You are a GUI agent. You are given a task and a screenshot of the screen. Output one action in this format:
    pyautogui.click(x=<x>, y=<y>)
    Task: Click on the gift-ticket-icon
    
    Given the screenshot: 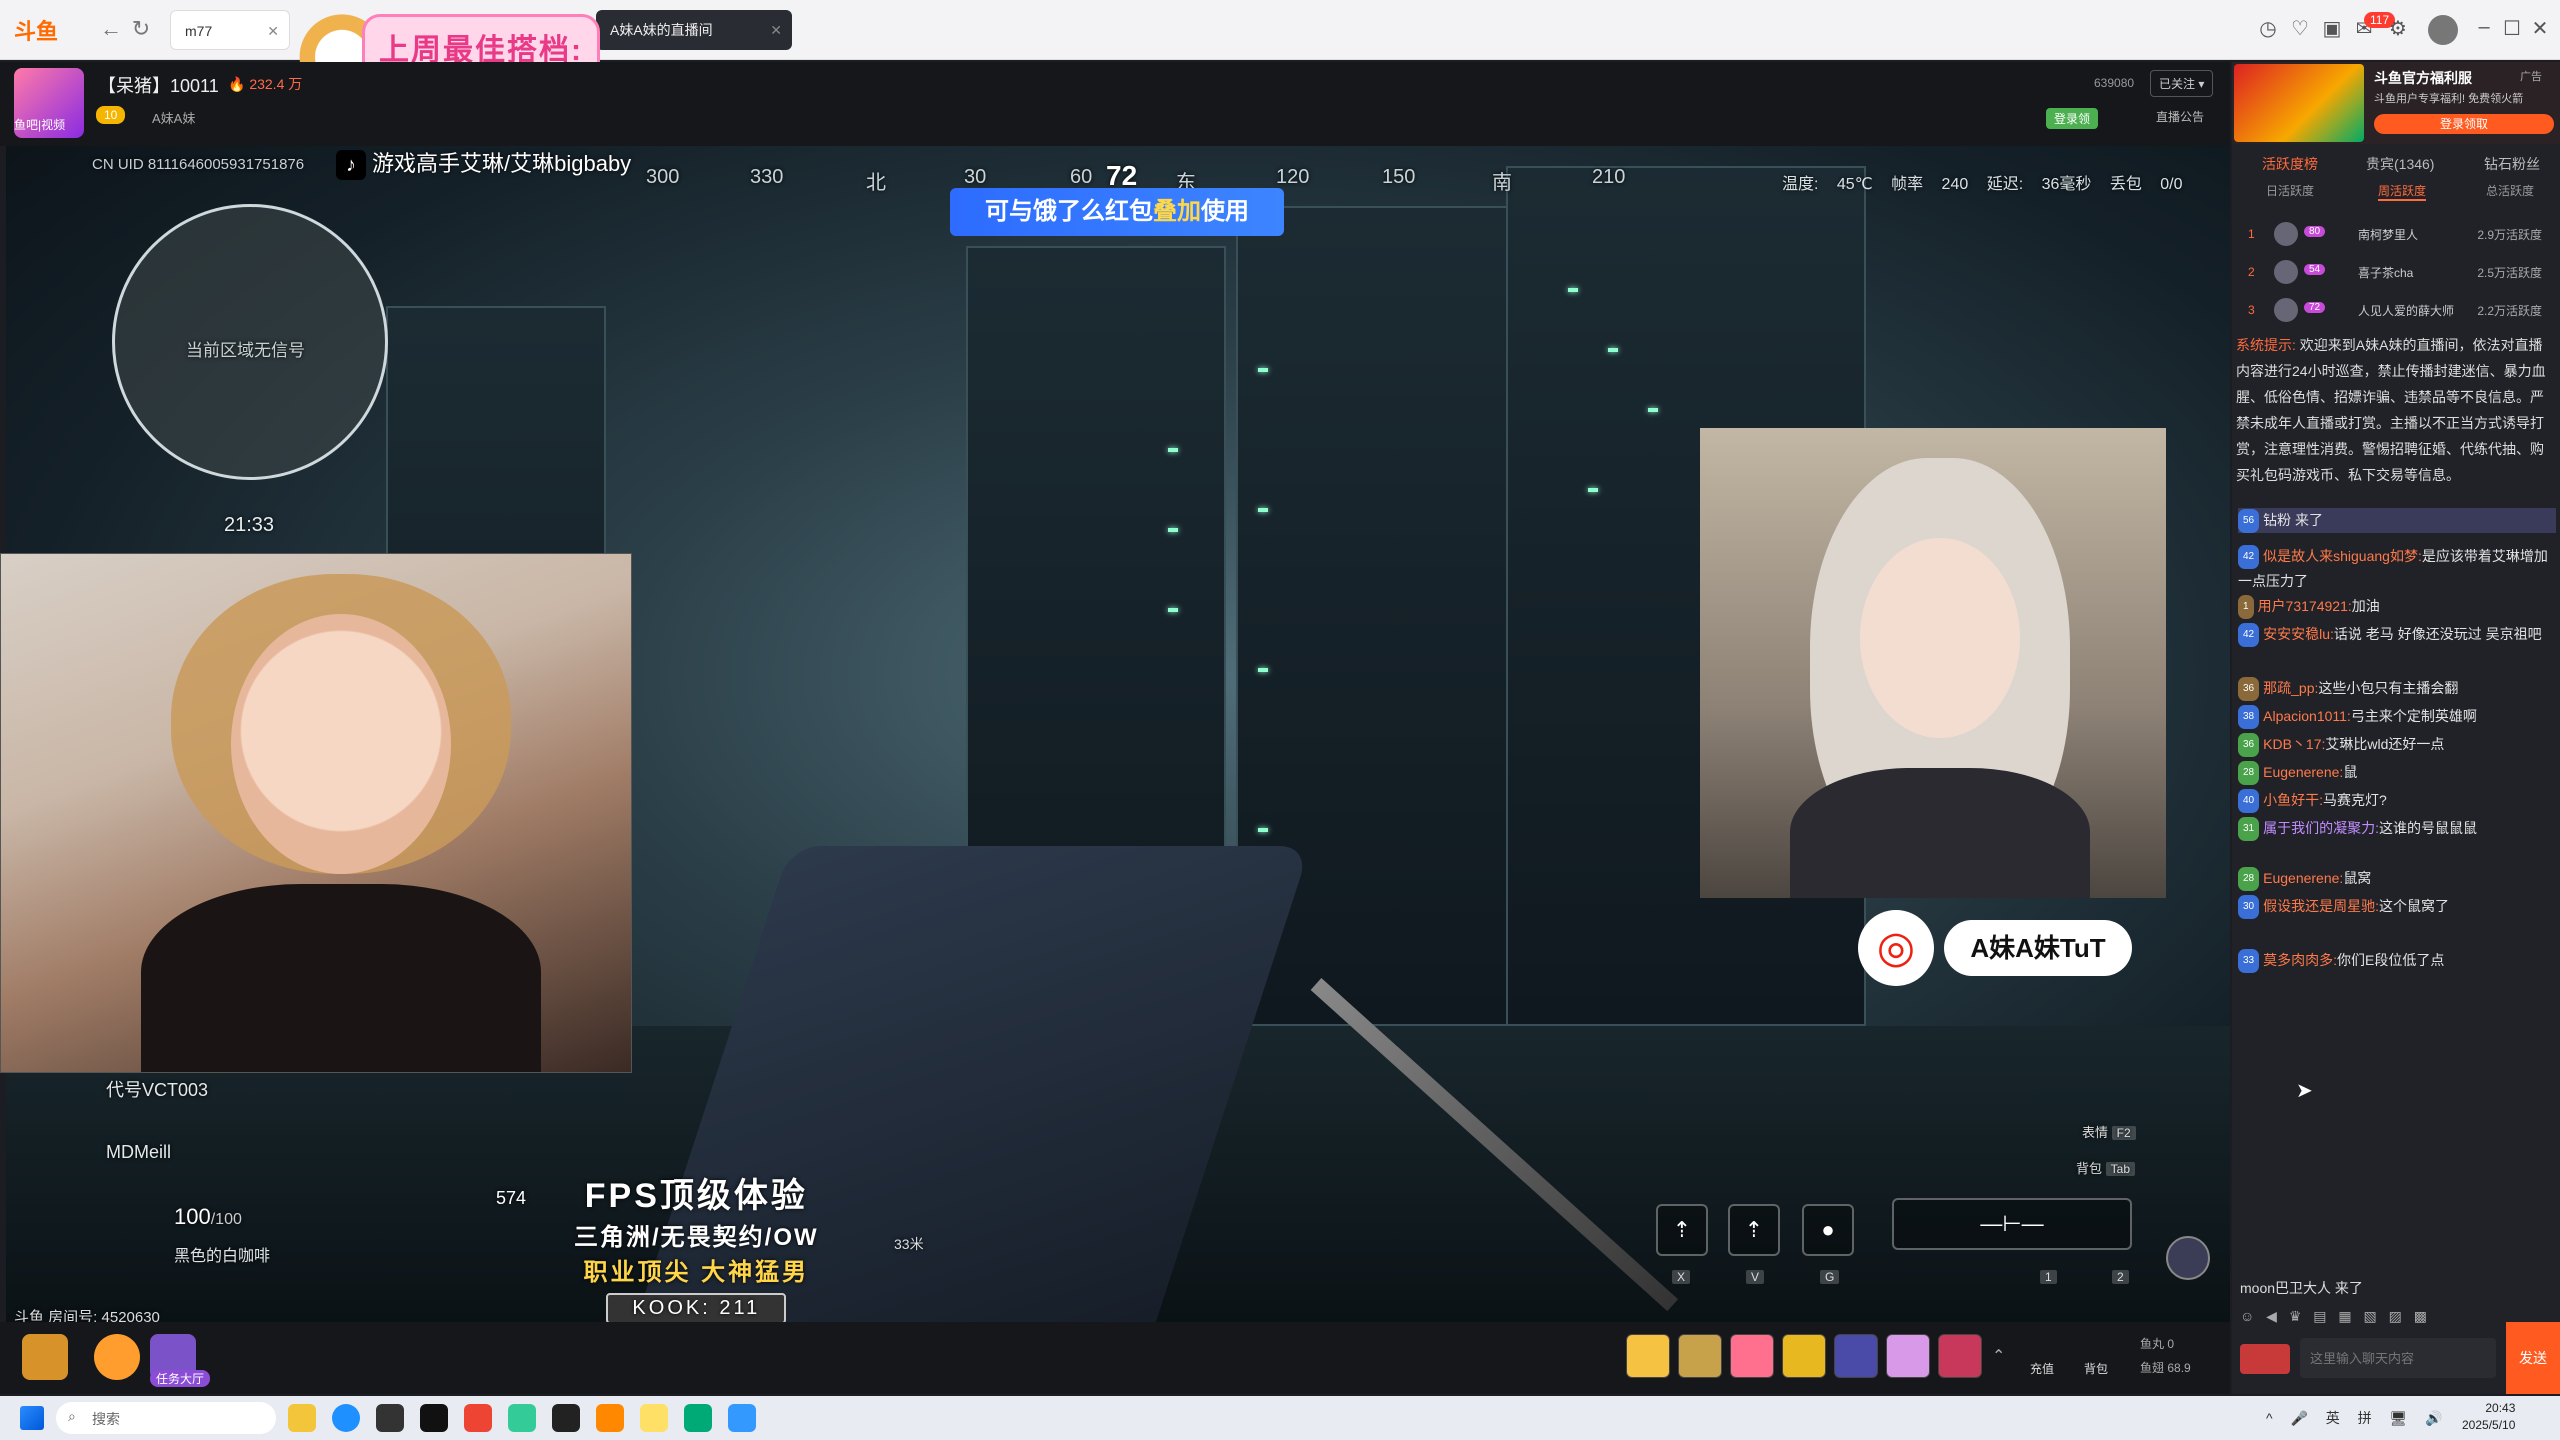 What is the action you would take?
    pyautogui.click(x=1804, y=1356)
    